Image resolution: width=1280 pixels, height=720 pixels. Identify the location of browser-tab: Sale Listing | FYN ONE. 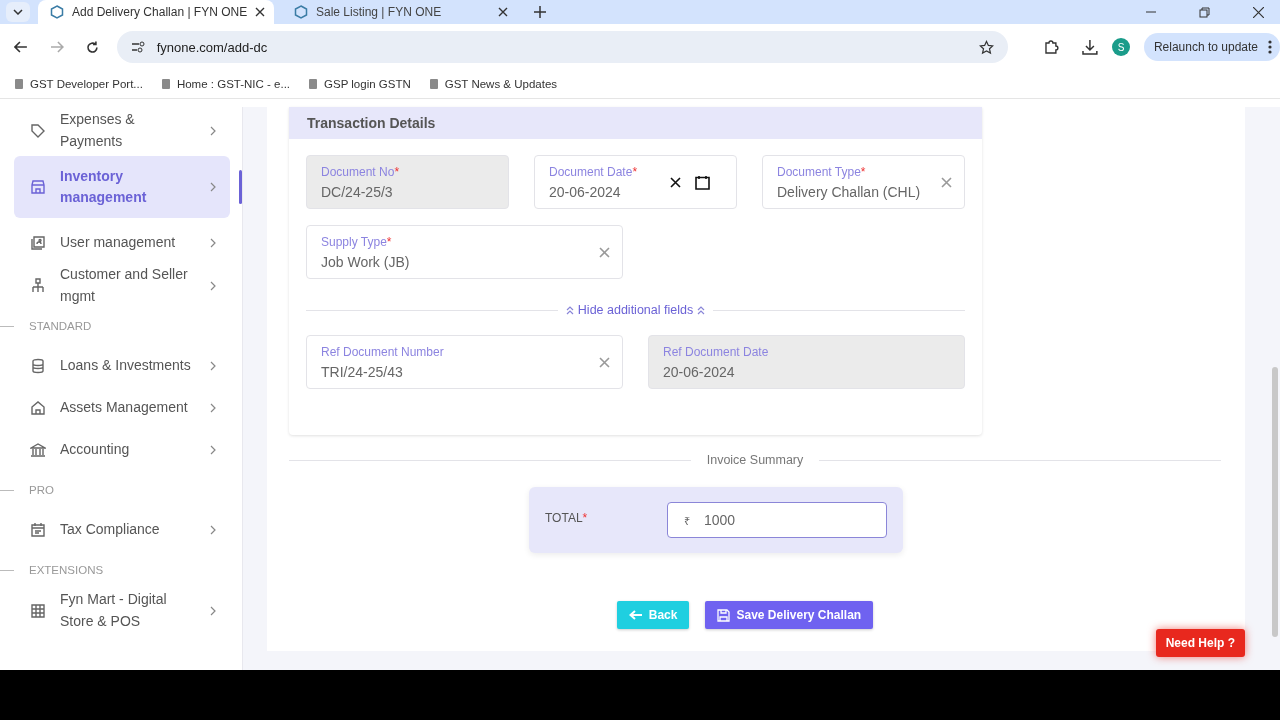
(400, 12).